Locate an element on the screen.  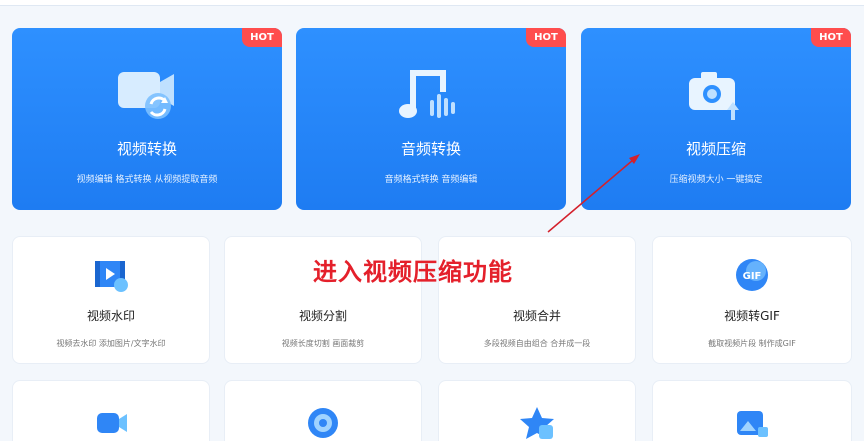
tool-card-video-to-gif: GIF 视频转GIF 截取视频片段 制作成GIF is located at coordinates (752, 300).